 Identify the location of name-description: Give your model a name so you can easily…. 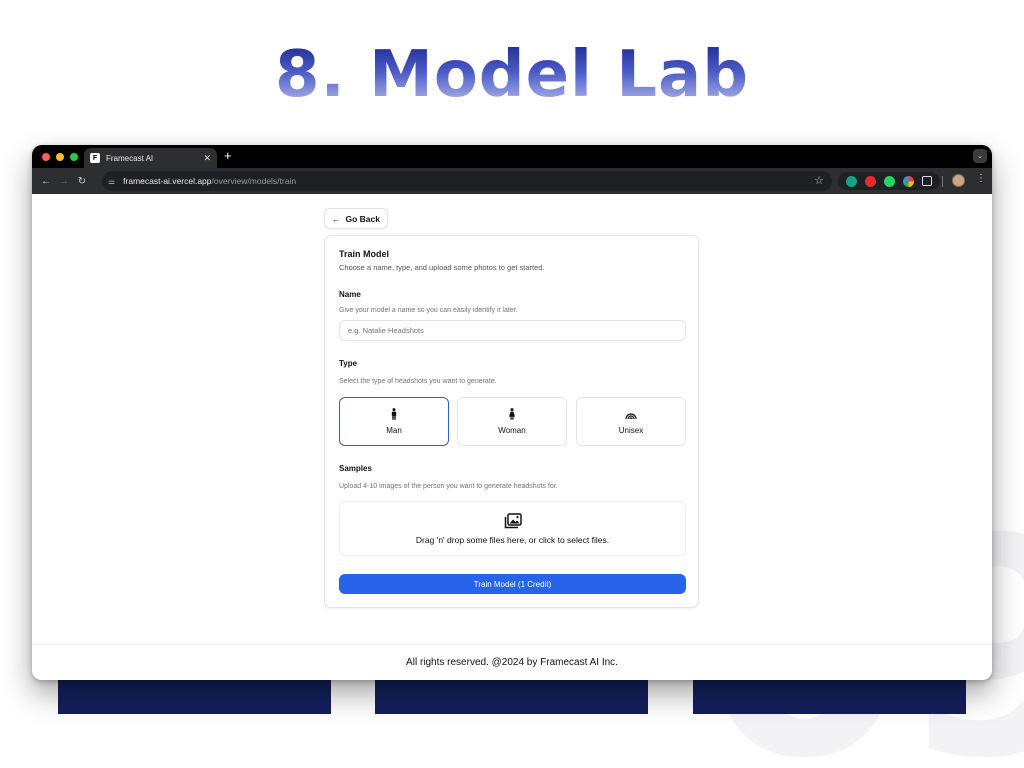
(428, 310).